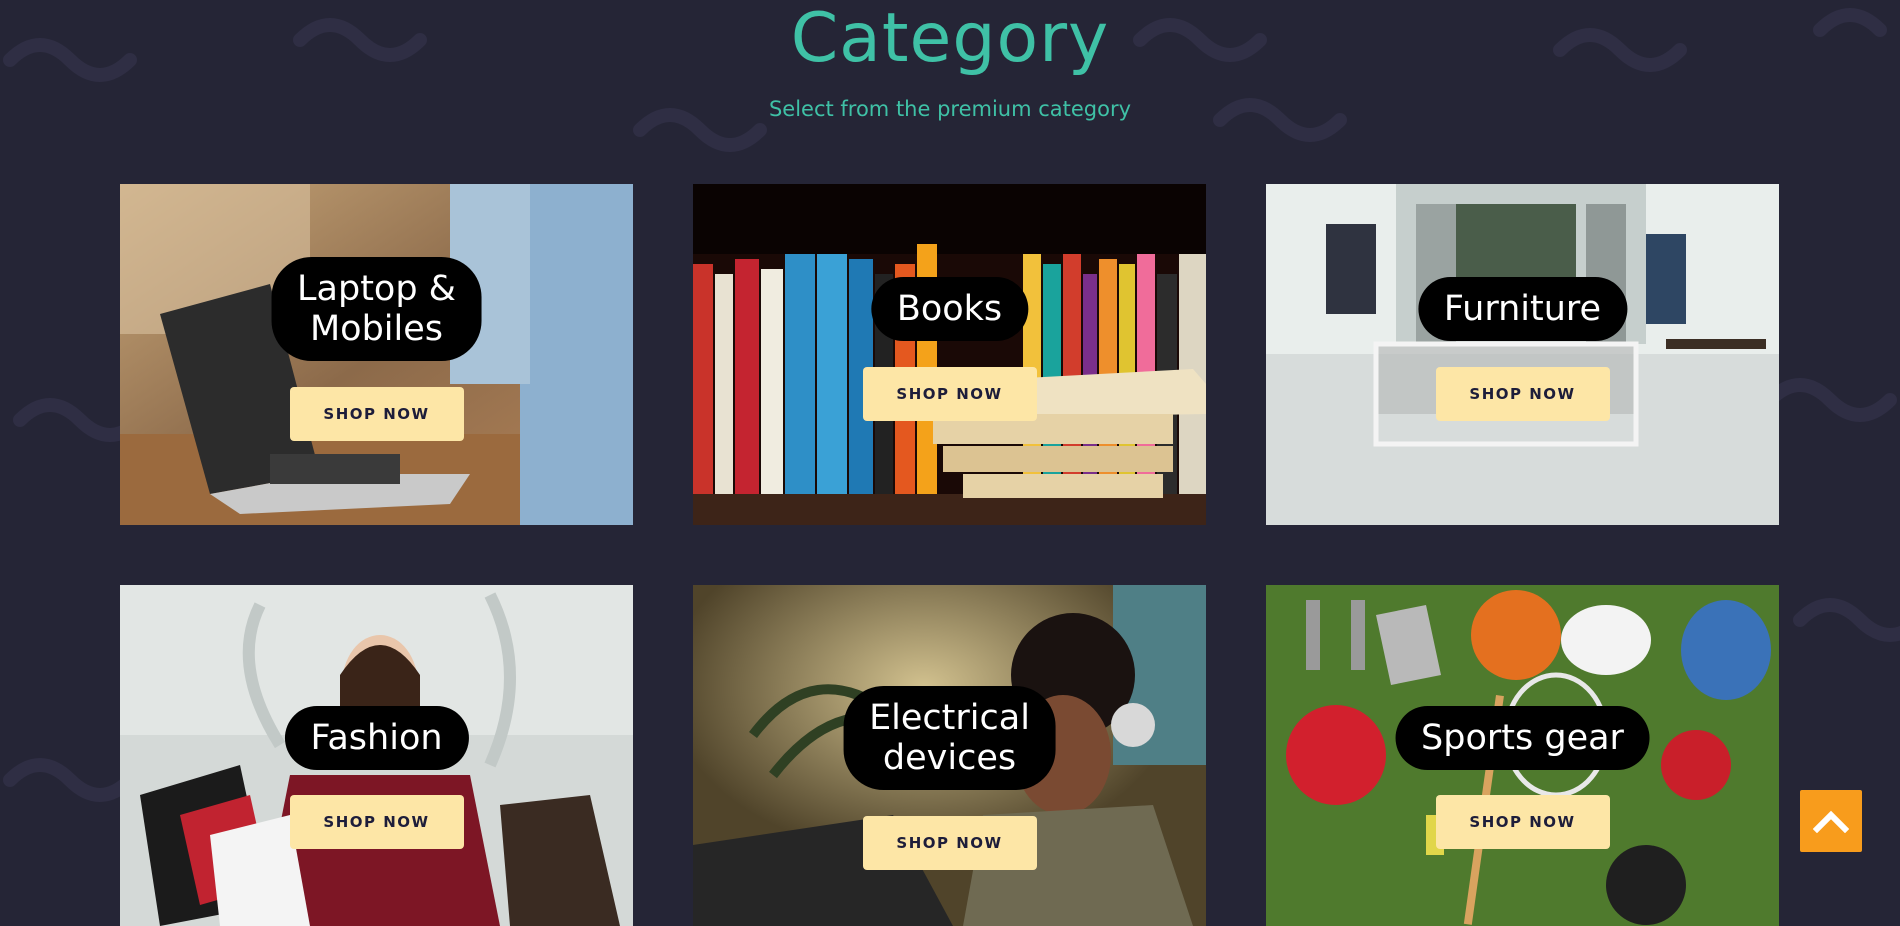 This screenshot has height=926, width=1900. Describe the element at coordinates (950, 109) in the screenshot. I see `page-subtitle: Select from the premium category` at that location.